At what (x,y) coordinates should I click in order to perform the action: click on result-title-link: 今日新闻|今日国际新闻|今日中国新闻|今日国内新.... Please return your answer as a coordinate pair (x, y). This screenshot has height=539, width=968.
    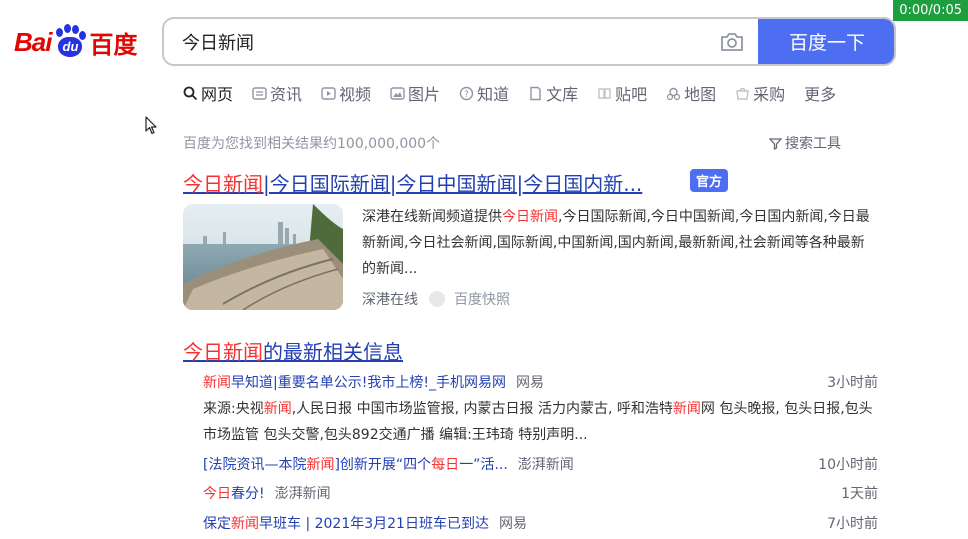
    Looking at the image, I should click on (412, 182).